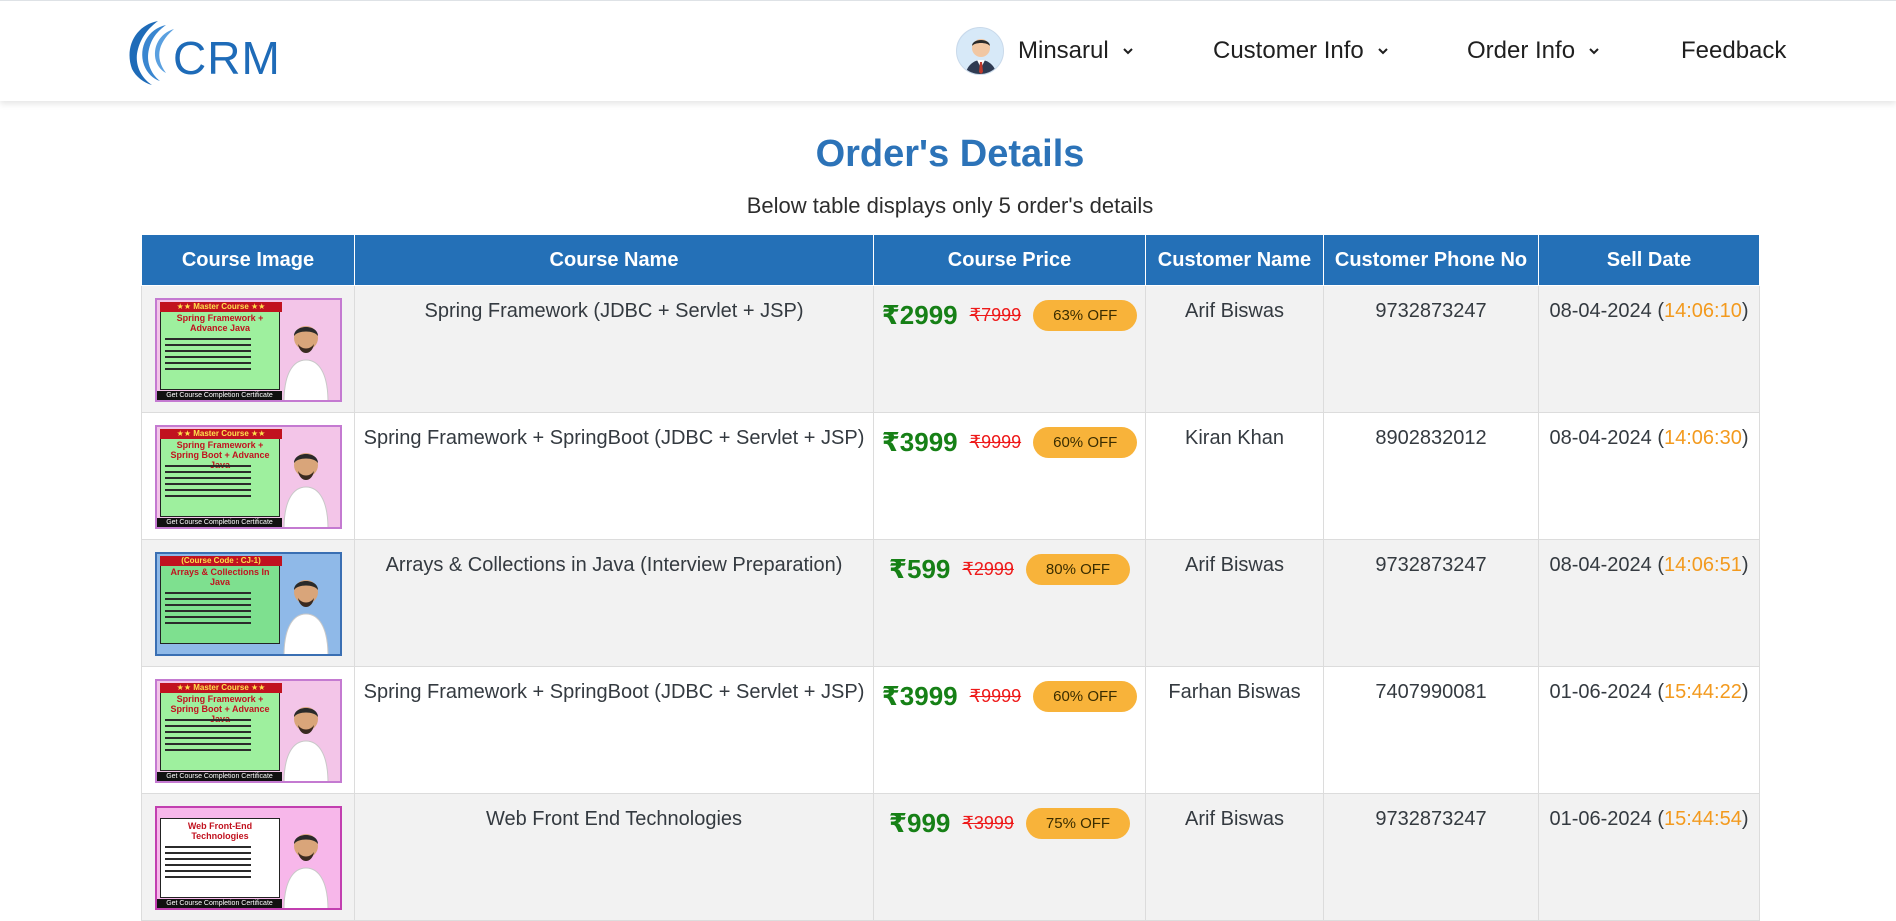  Describe the element at coordinates (995, 315) in the screenshot. I see `original-price: ₹7999` at that location.